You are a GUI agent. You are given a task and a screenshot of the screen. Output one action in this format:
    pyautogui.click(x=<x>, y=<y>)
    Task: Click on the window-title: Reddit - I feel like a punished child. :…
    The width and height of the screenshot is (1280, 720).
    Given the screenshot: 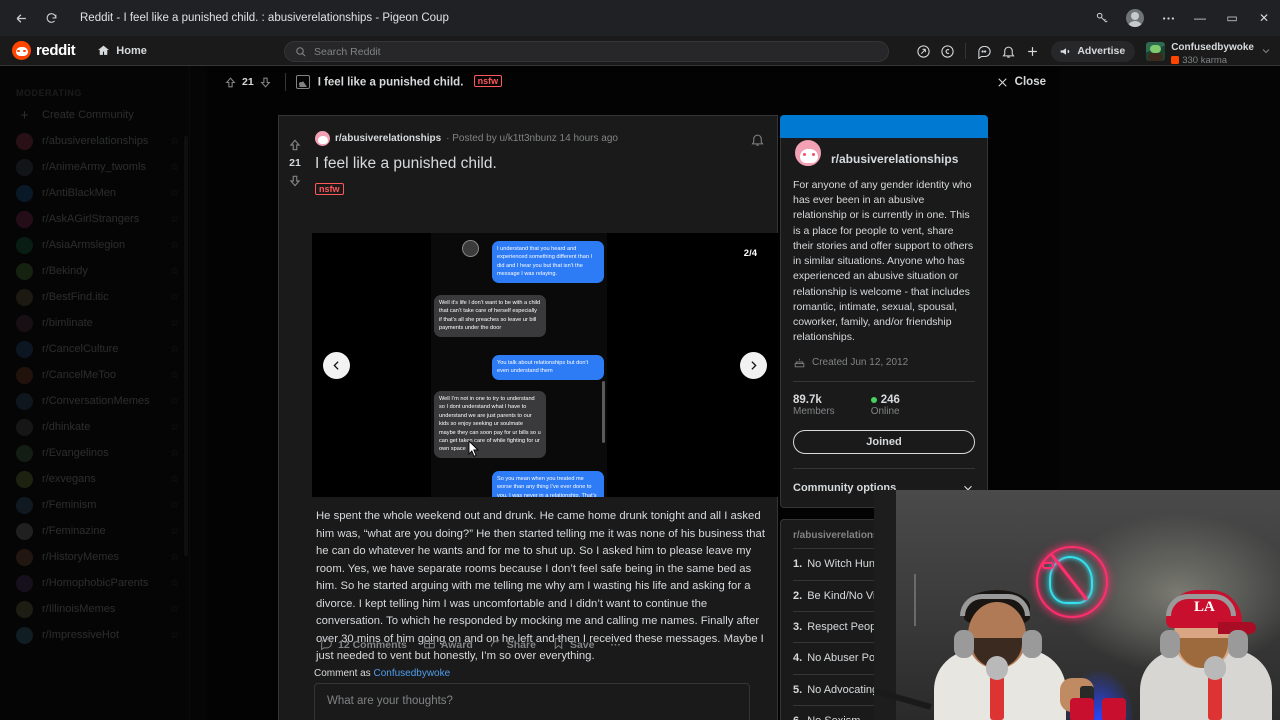 What is the action you would take?
    pyautogui.click(x=264, y=18)
    